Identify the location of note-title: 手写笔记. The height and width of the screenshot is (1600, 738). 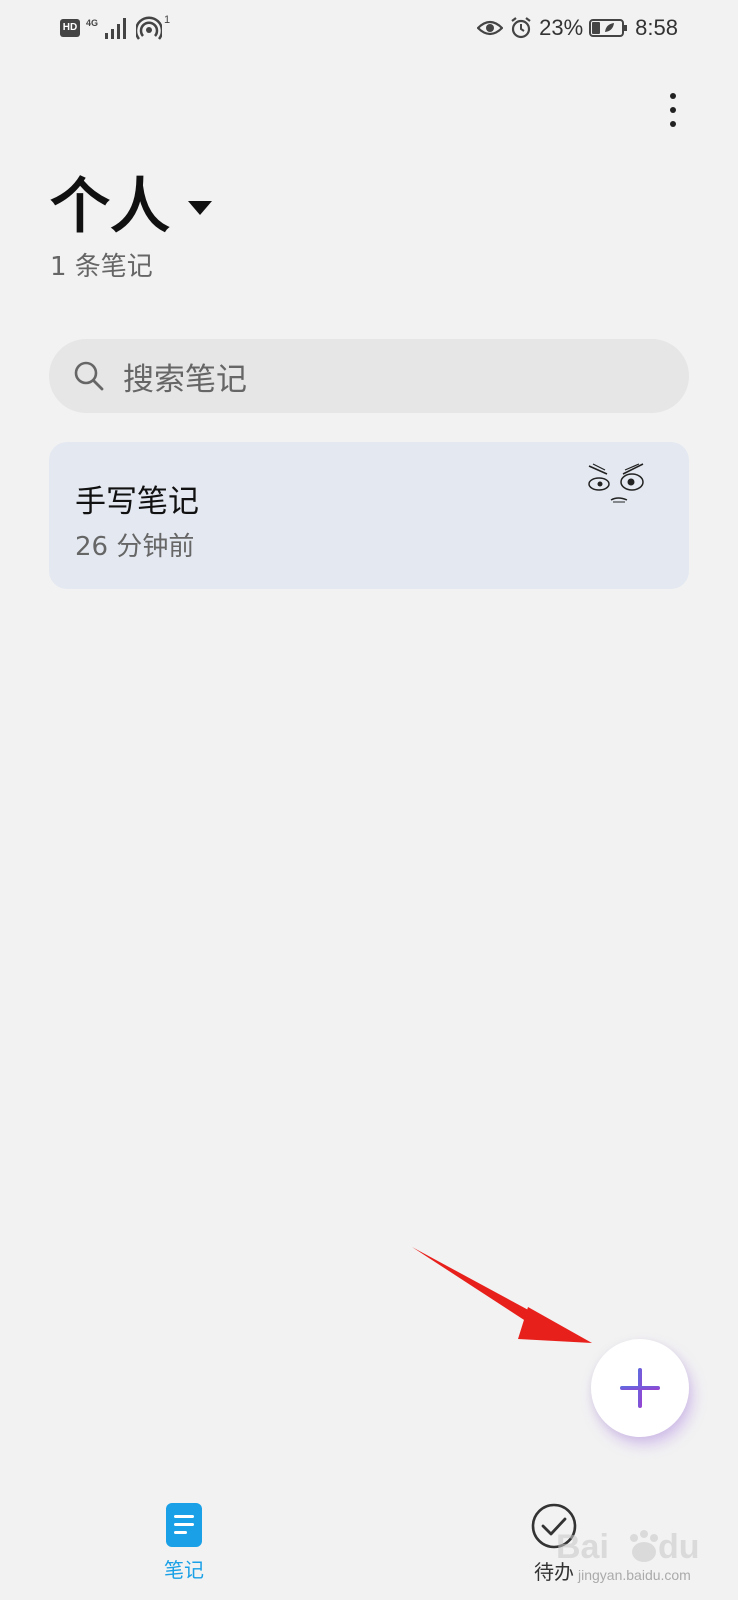
(137, 502).